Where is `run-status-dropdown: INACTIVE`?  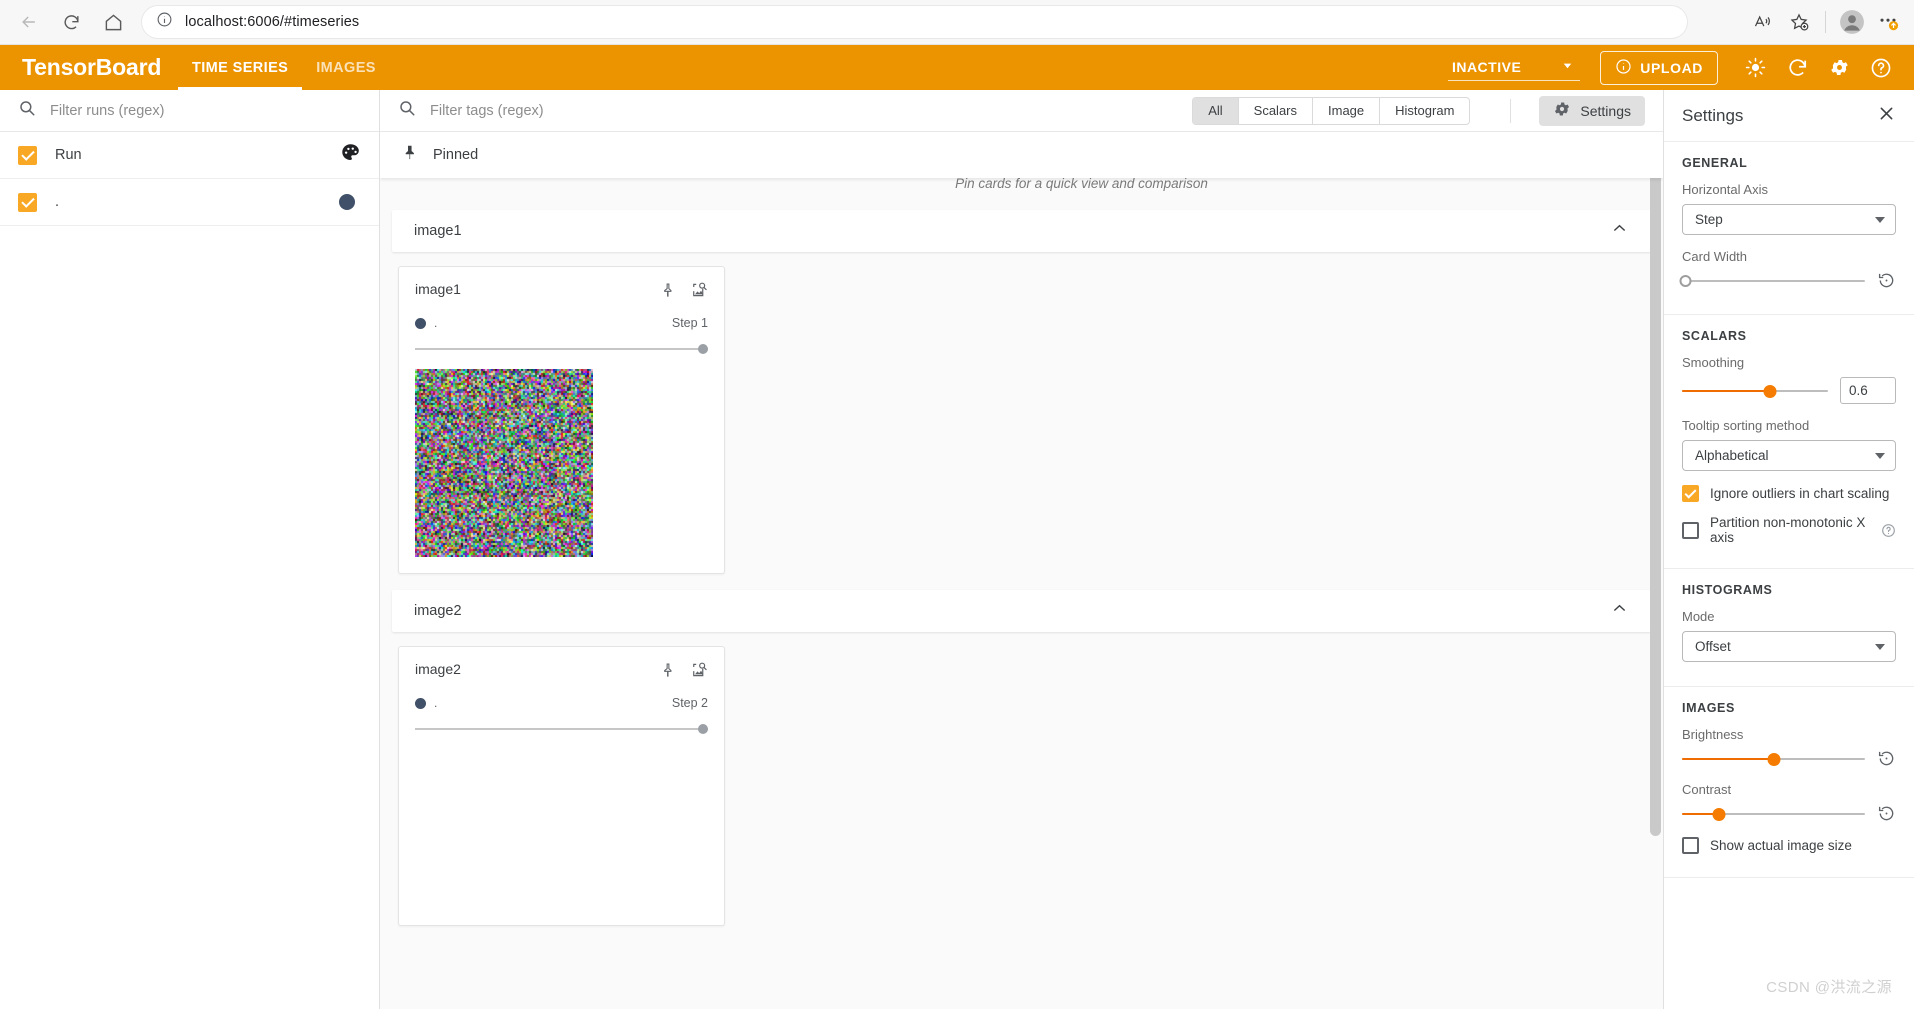
run-status-dropdown: INACTIVE is located at coordinates (1514, 68).